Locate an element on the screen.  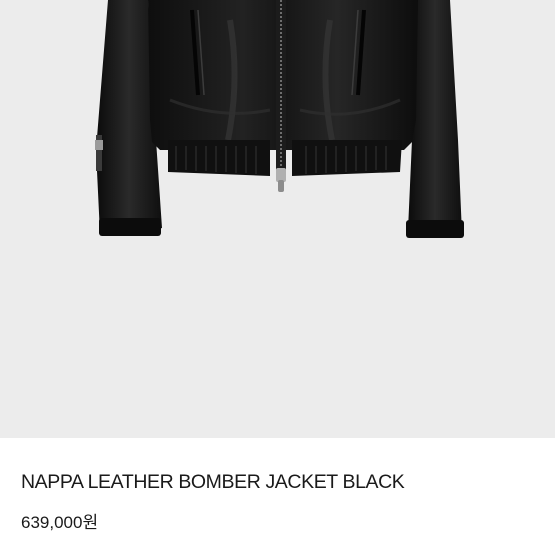
right-cuff is located at coordinates (435, 229).